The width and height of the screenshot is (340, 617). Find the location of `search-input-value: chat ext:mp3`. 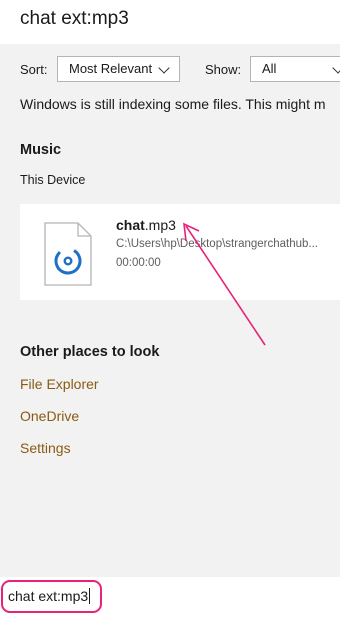

search-input-value: chat ext:mp3 is located at coordinates (48, 596).